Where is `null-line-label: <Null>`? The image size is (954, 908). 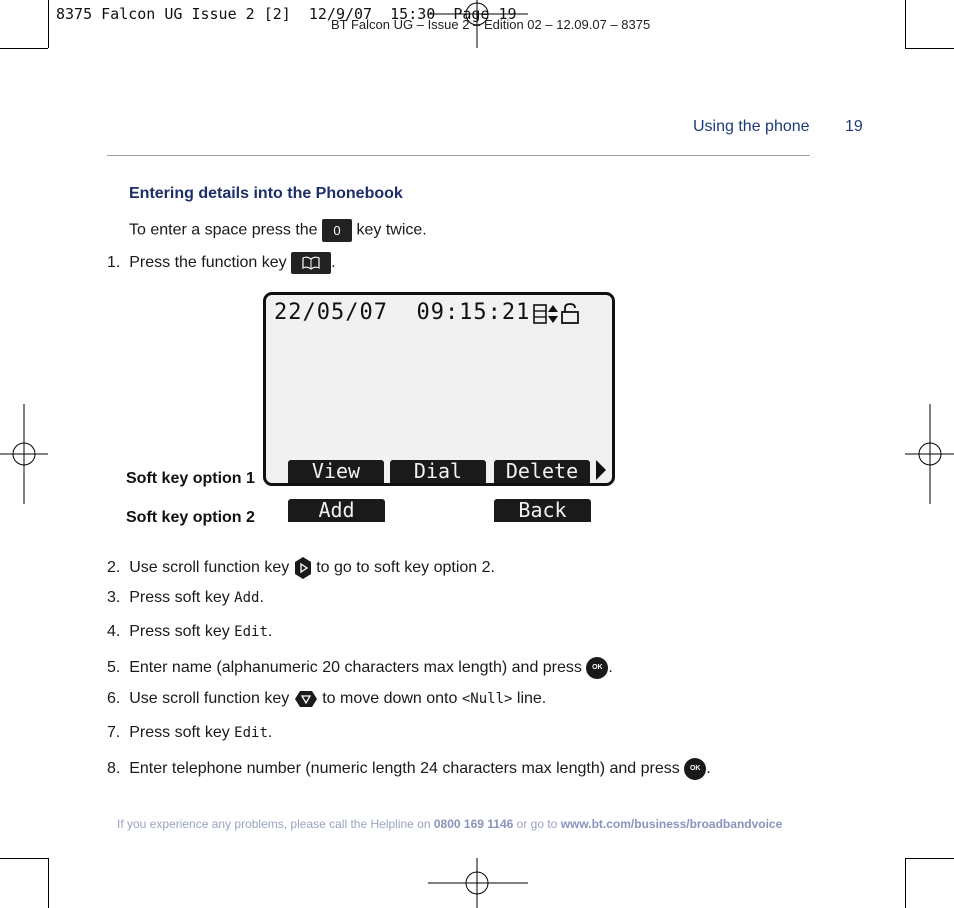 null-line-label: <Null> is located at coordinates (487, 699).